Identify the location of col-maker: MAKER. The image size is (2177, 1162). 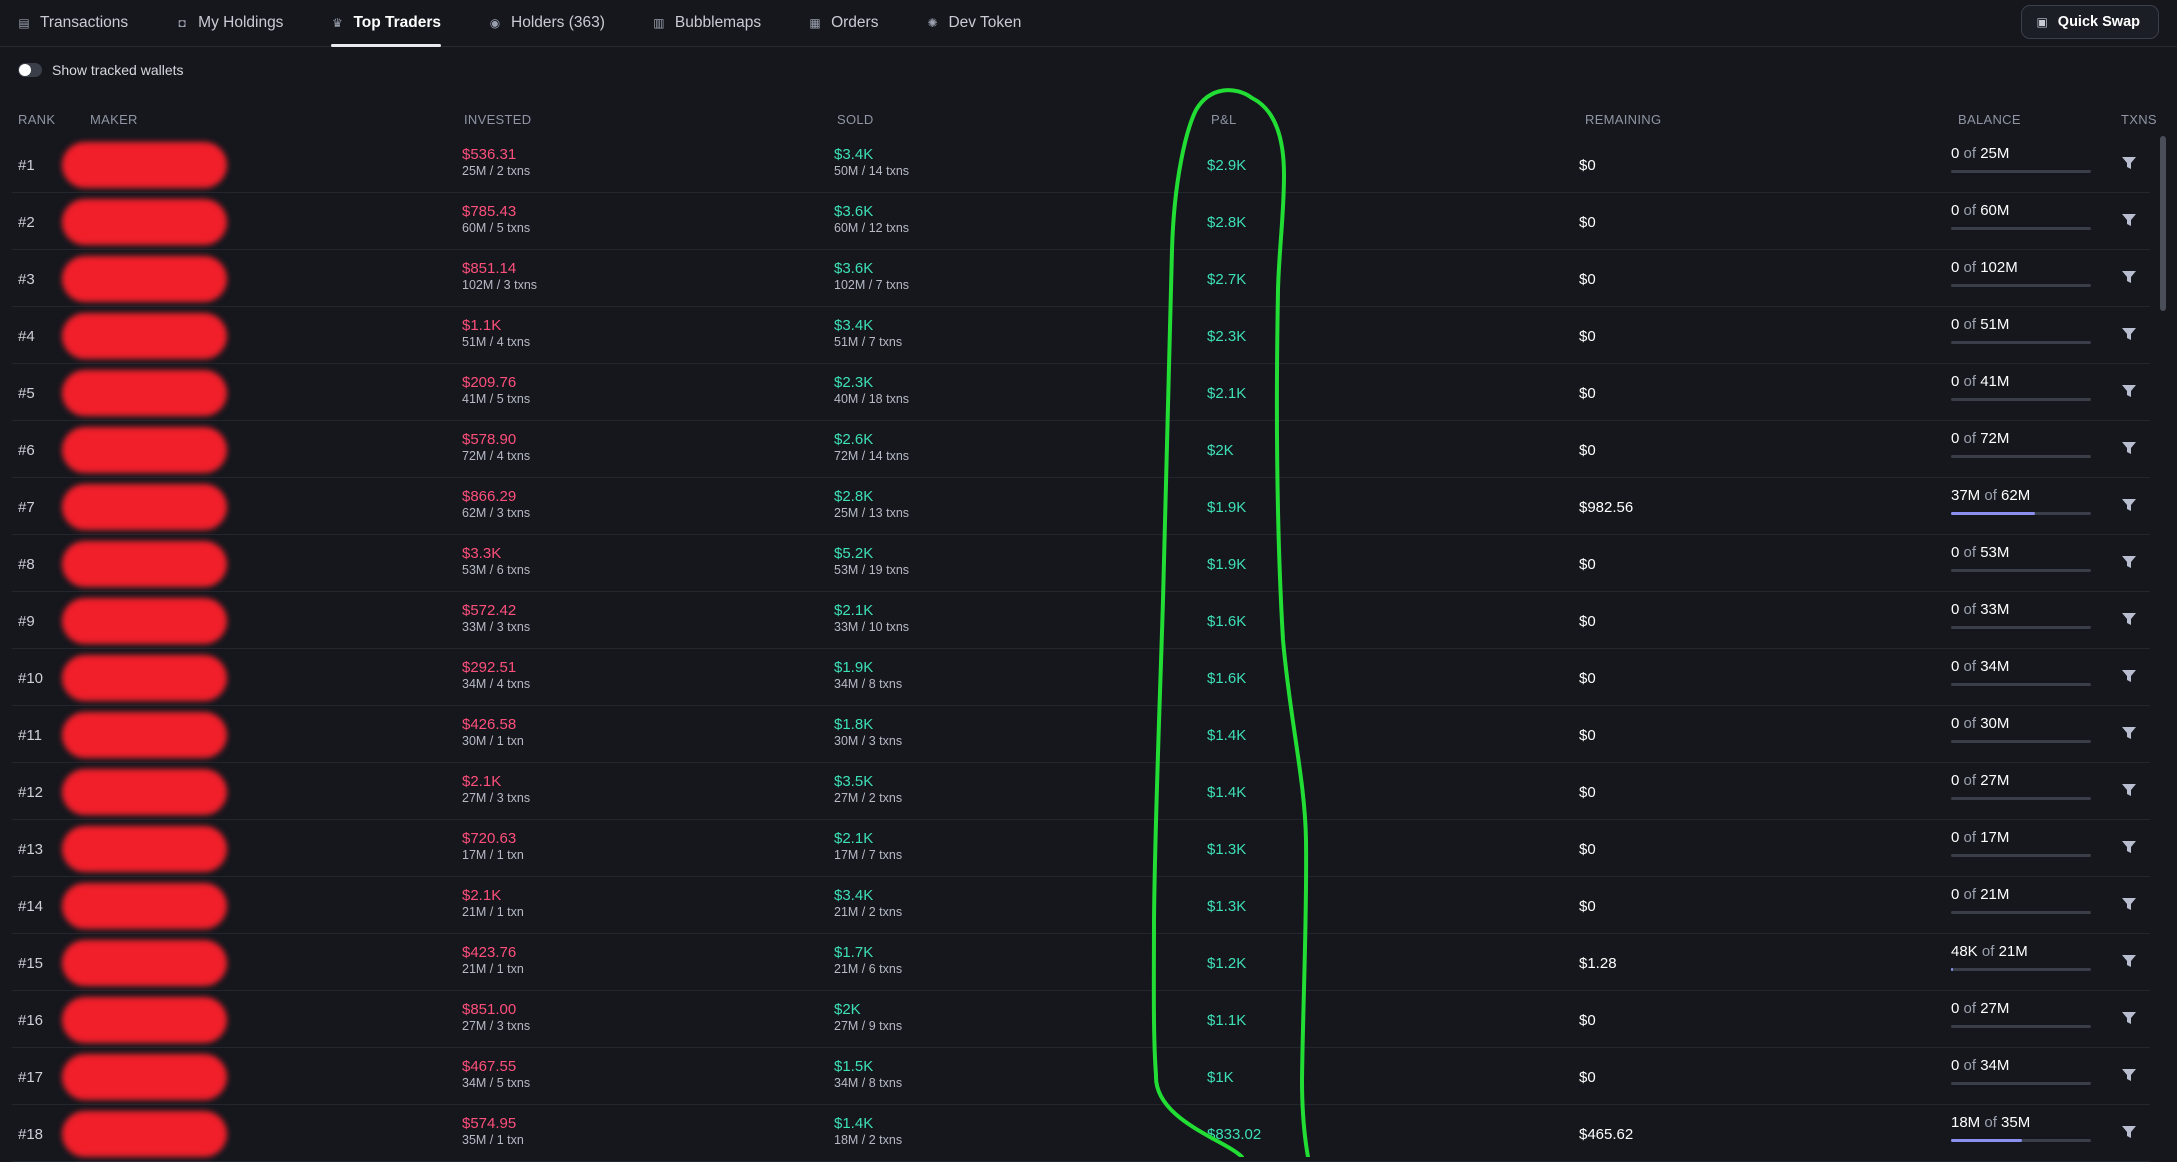
(114, 119).